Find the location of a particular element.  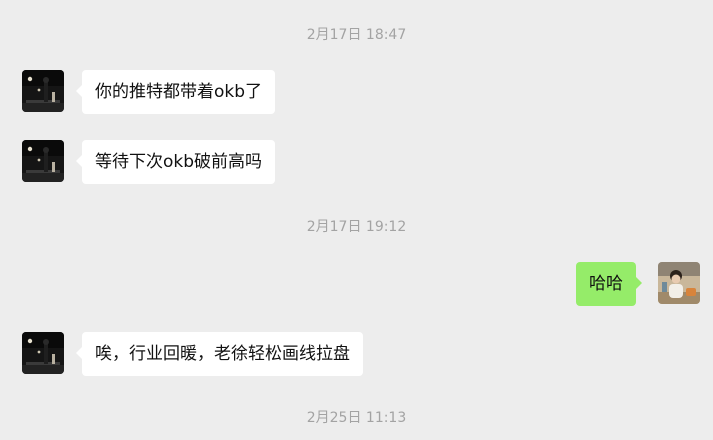

message-bubble: 你的推特都带着okb了 is located at coordinates (175, 92).